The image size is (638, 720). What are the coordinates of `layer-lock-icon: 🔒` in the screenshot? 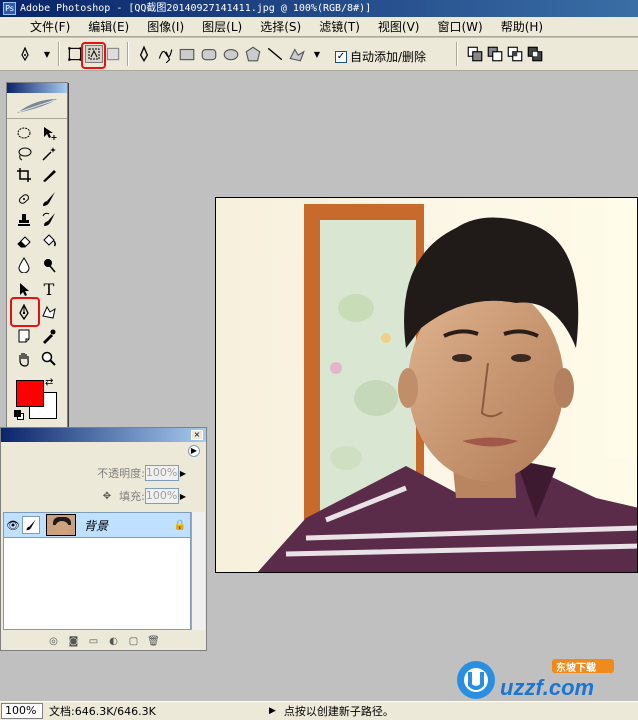 It's located at (179, 525).